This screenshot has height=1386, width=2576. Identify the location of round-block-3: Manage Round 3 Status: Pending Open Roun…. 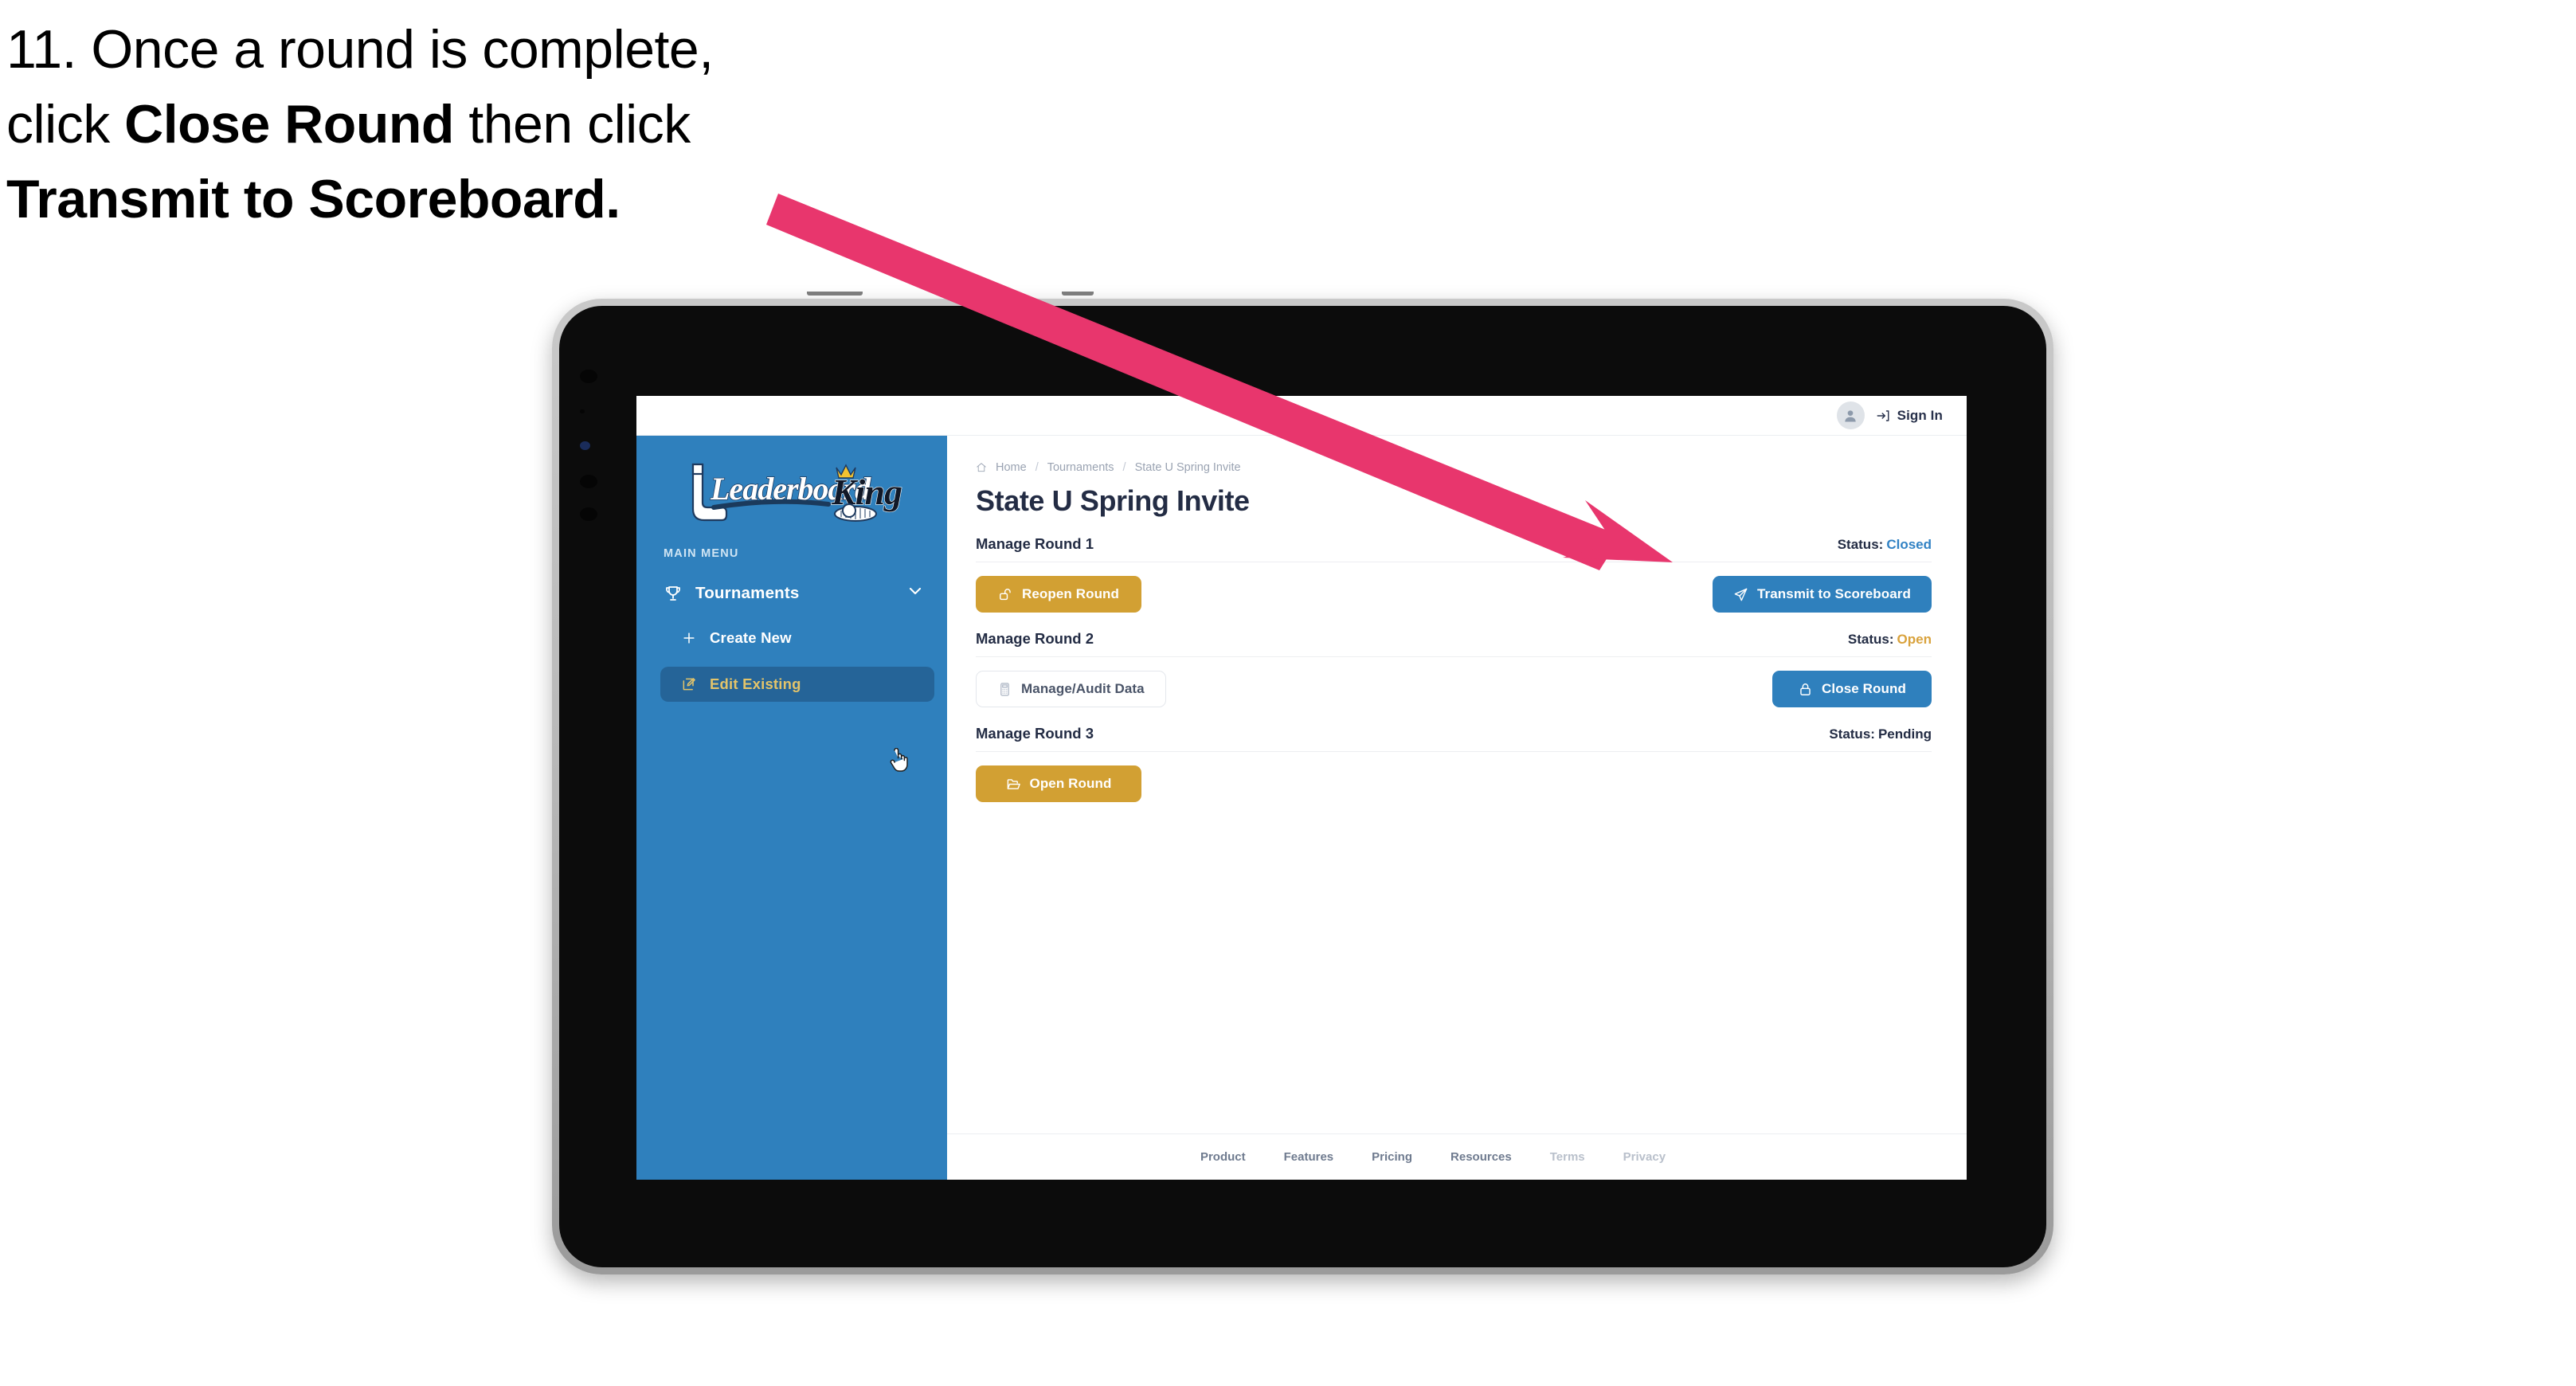
(1454, 763).